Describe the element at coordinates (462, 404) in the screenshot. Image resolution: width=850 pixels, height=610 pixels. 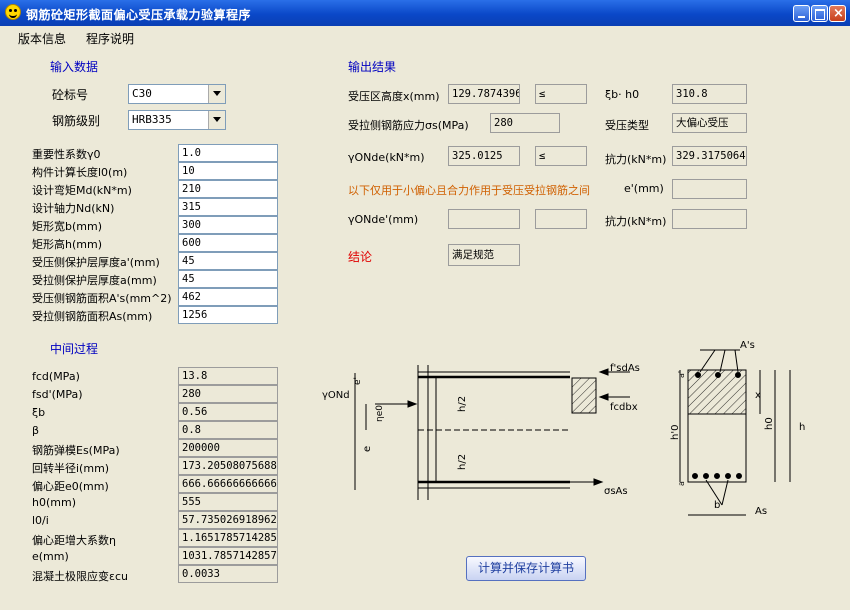
I see `h-half-top-label: h/2` at that location.